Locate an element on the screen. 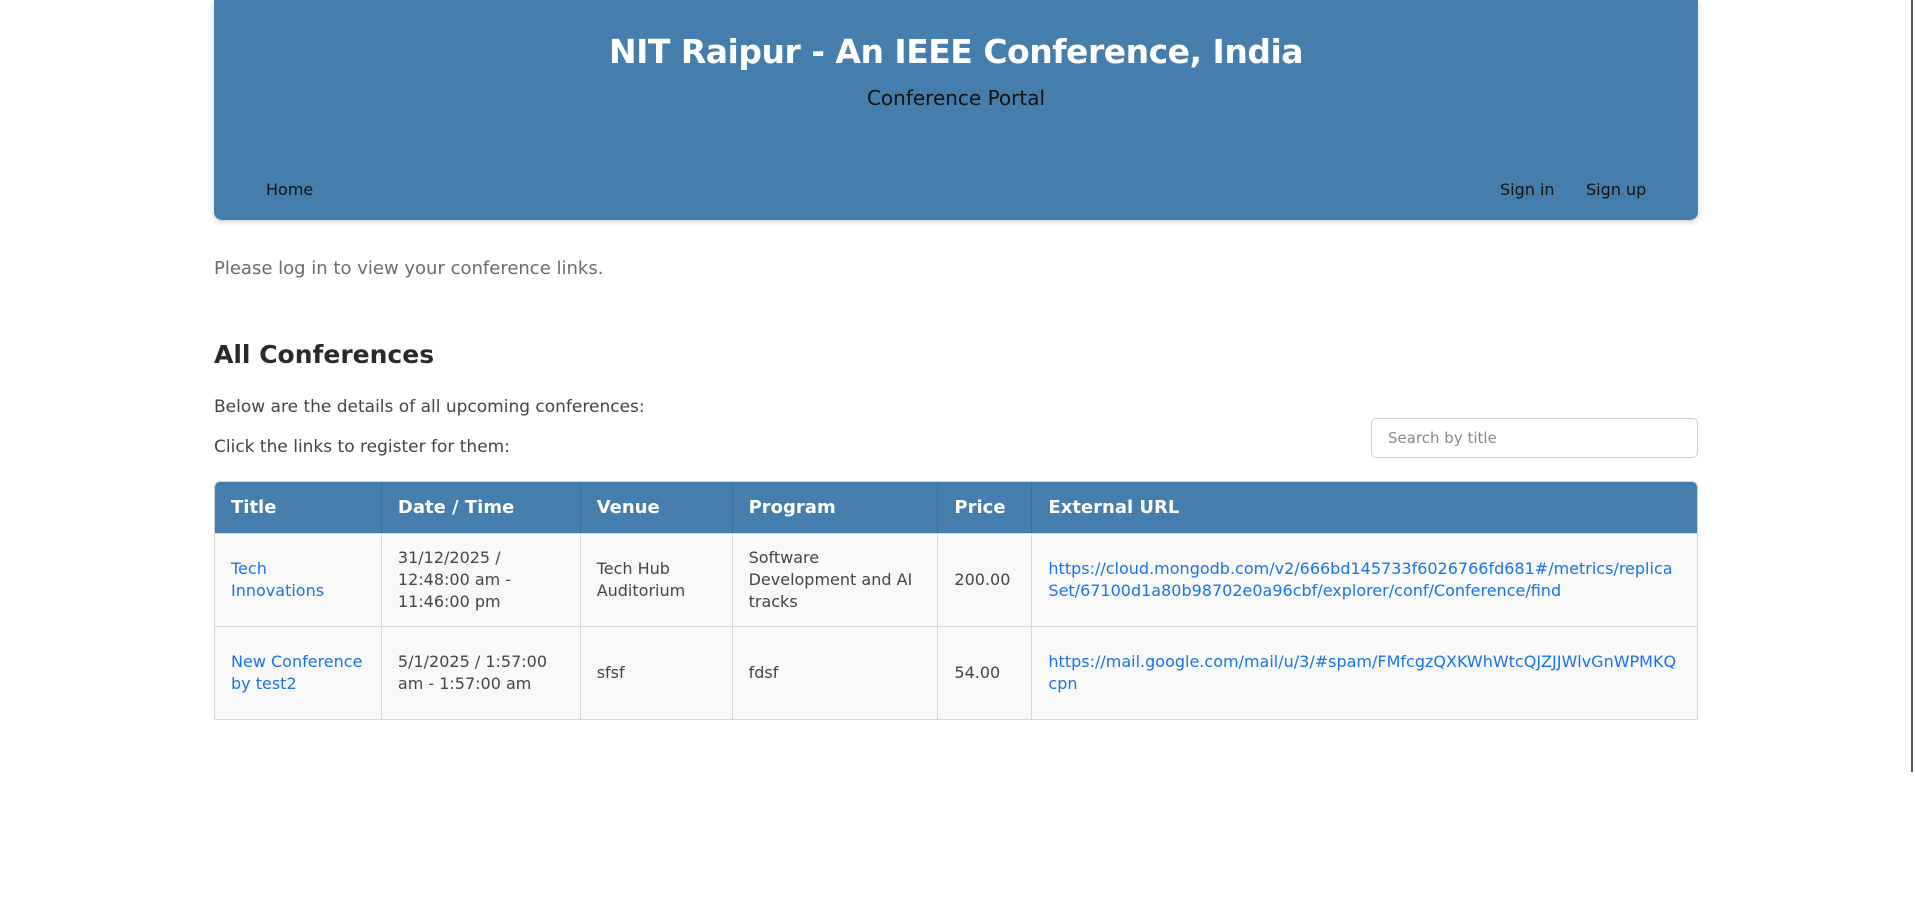 Image resolution: width=1915 pixels, height=907 pixels. cell-program: fdsf is located at coordinates (835, 672).